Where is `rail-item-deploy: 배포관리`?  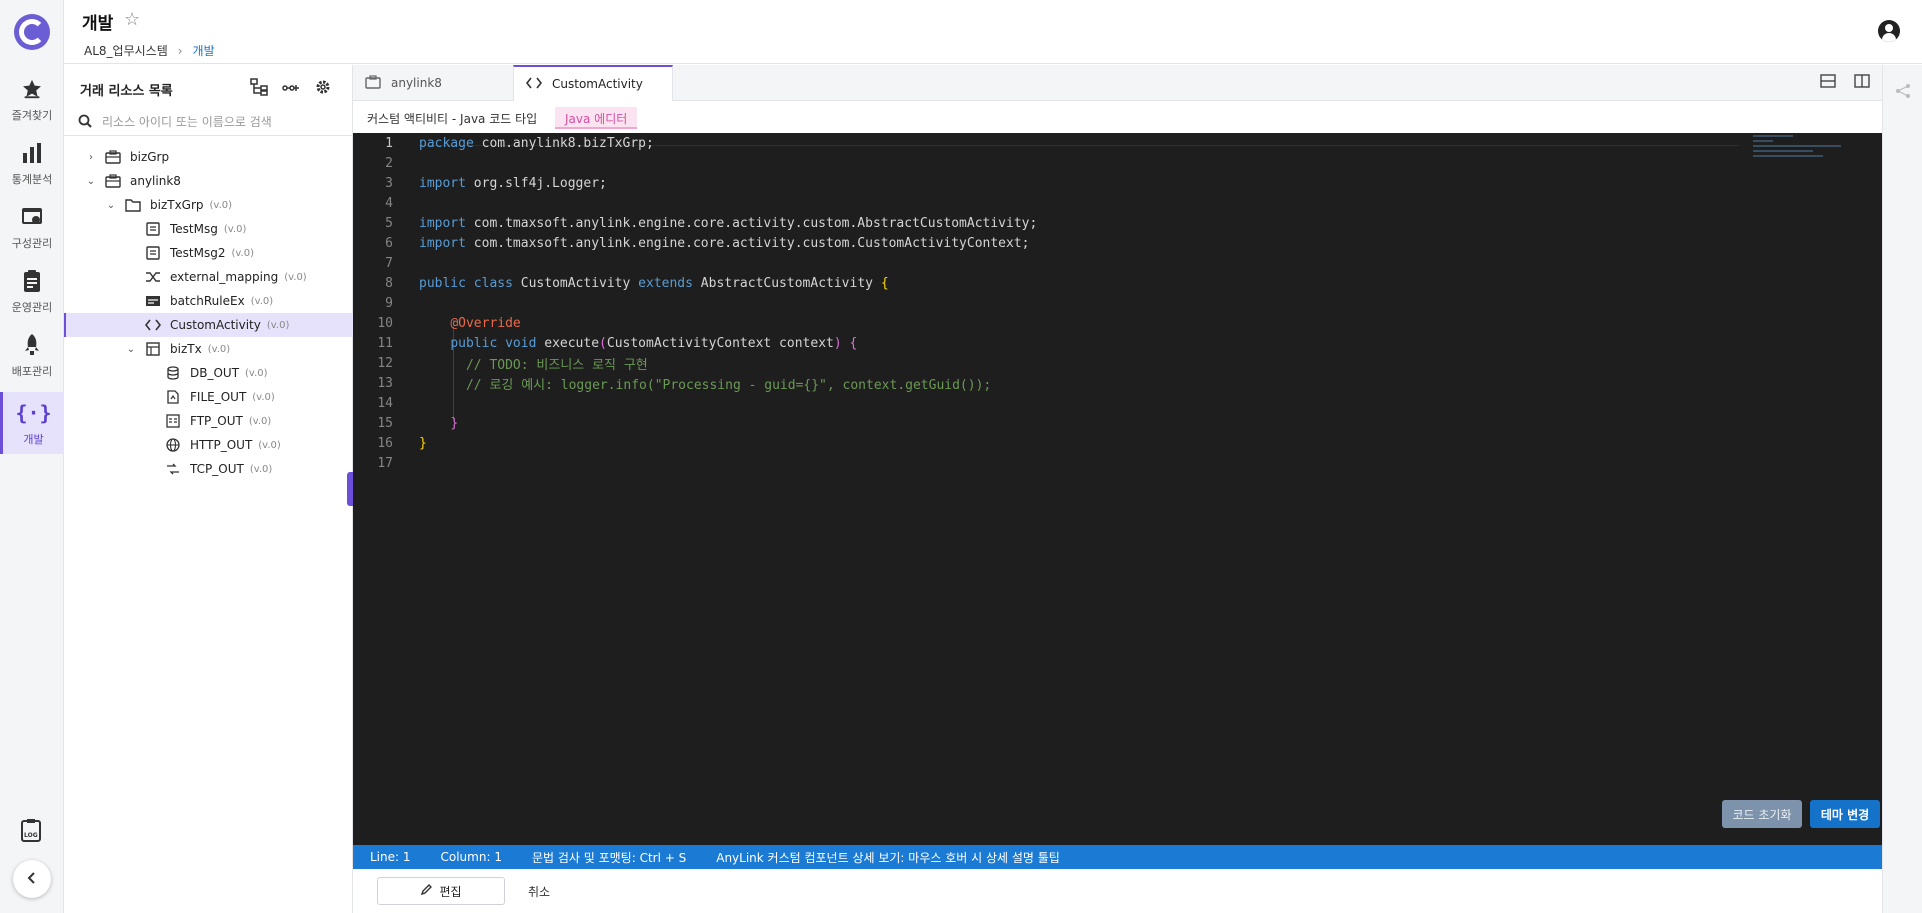
rail-item-deploy: 배포관리 is located at coordinates (32, 355).